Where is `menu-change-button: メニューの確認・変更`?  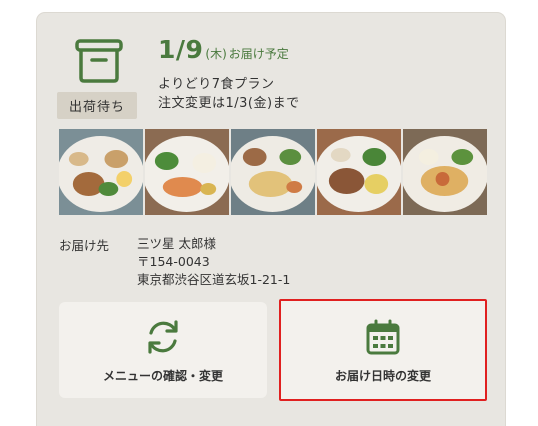 menu-change-button: メニューの確認・変更 is located at coordinates (163, 350).